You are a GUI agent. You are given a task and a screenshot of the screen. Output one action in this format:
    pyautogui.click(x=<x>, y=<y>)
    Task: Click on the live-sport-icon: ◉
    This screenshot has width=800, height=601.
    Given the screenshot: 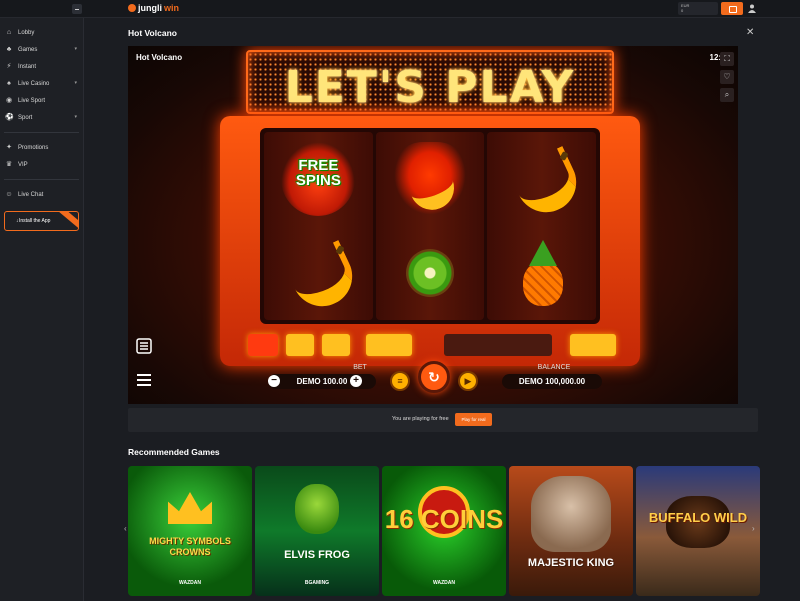 What is the action you would take?
    pyautogui.click(x=9, y=100)
    